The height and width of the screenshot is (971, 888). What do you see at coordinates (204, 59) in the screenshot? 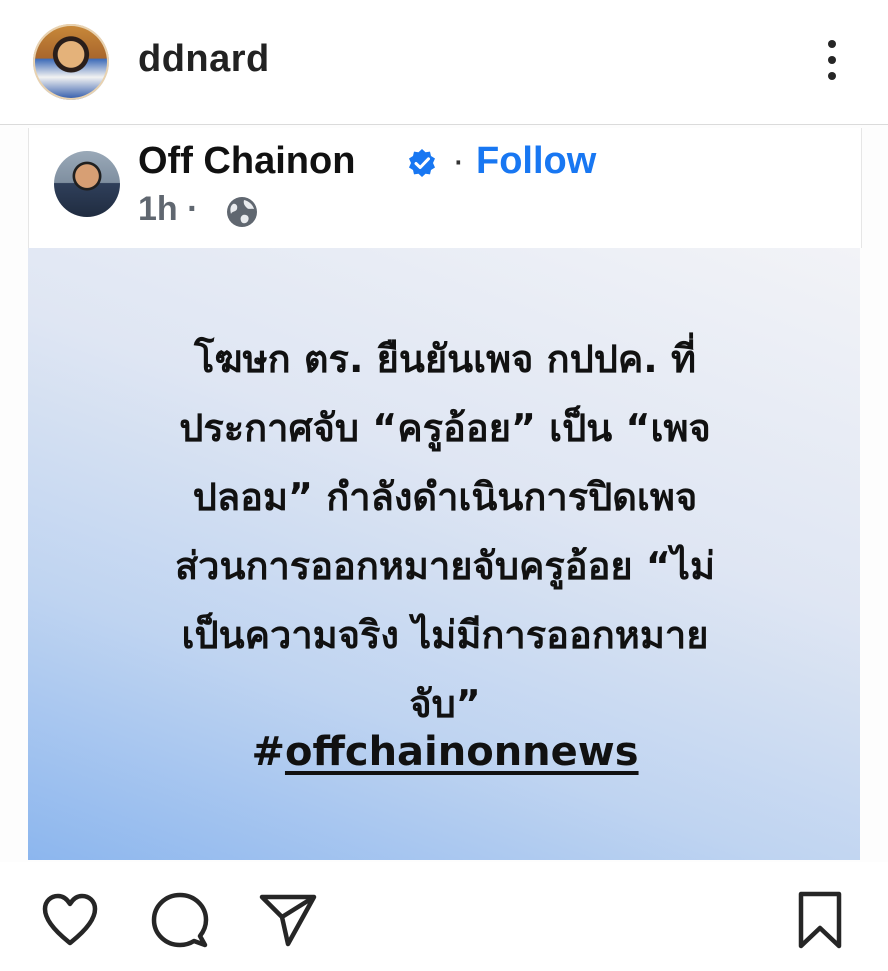
I see `username: ddnard` at bounding box center [204, 59].